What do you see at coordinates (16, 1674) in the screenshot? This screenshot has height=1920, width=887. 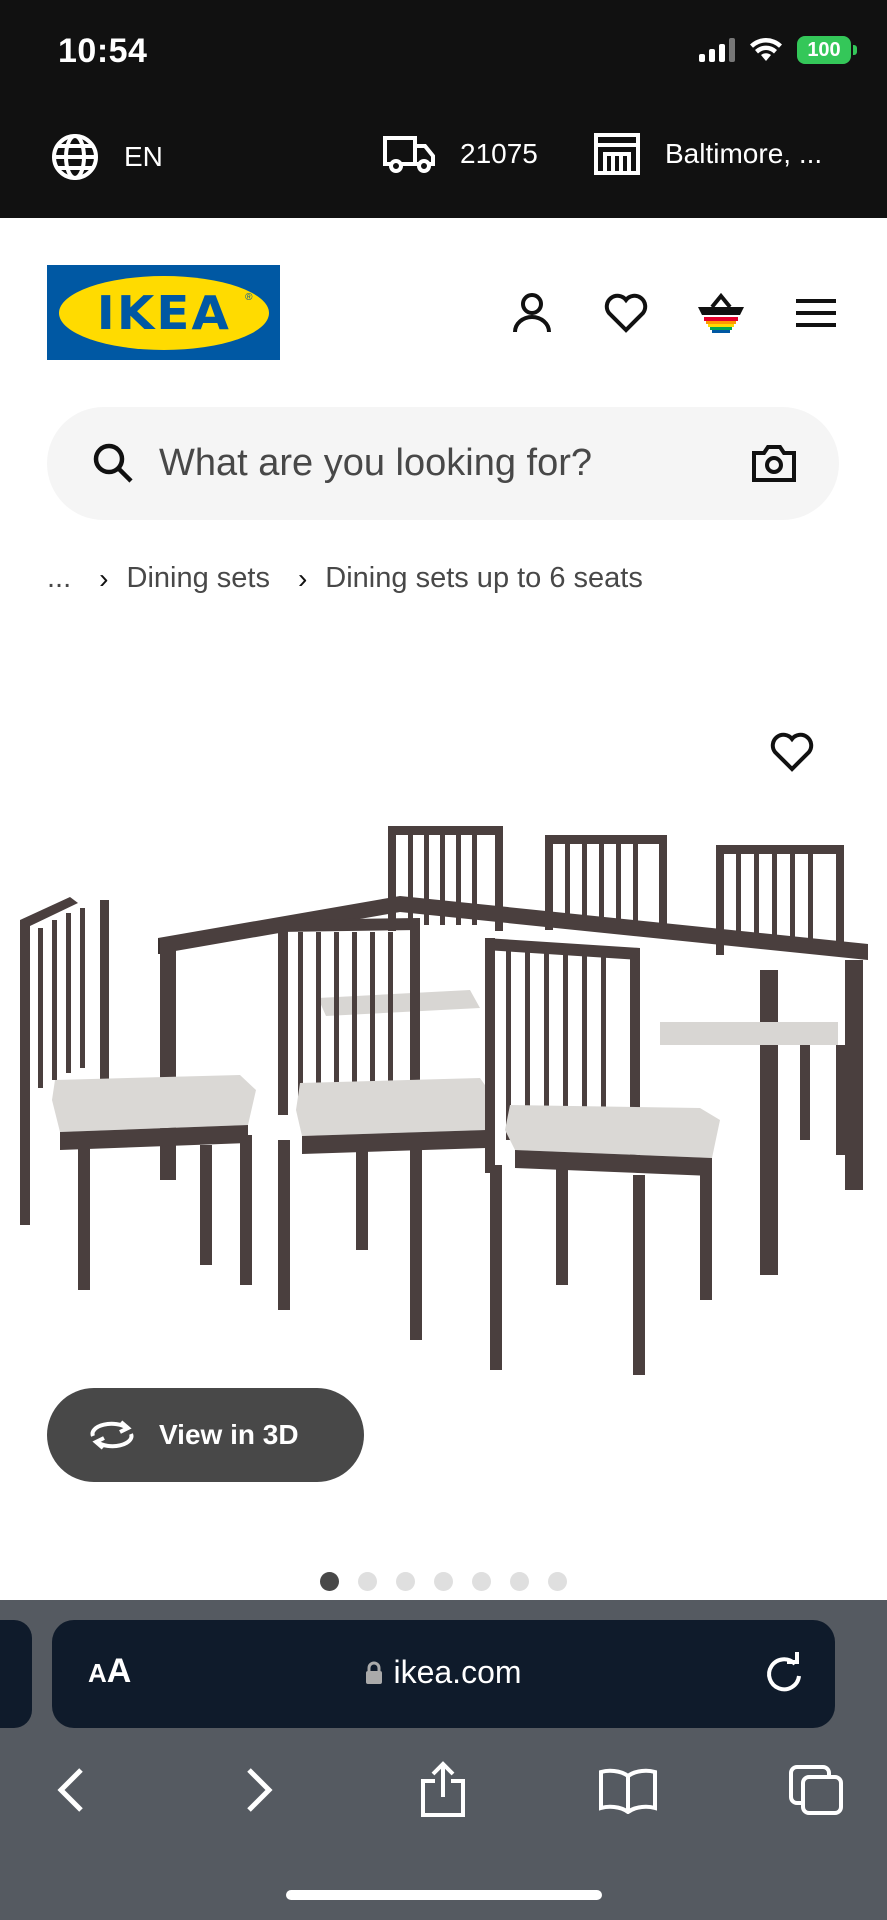 I see `previous-tab-peek` at bounding box center [16, 1674].